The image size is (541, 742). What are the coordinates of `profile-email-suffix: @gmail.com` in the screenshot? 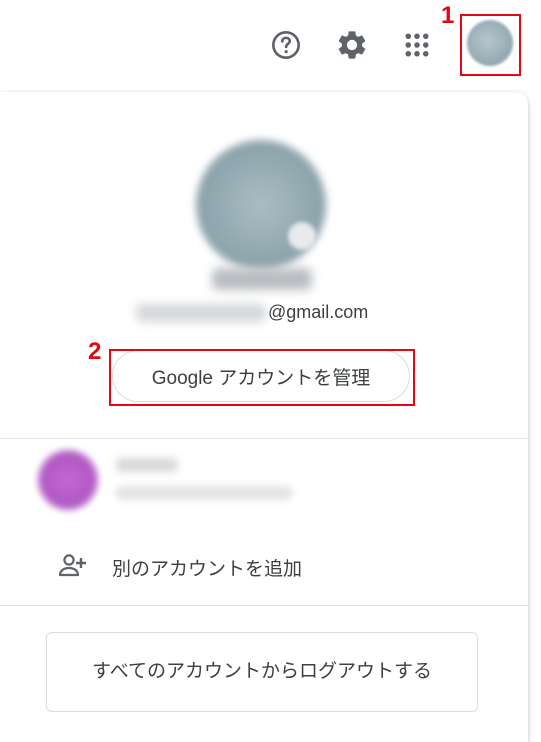 It's located at (318, 312).